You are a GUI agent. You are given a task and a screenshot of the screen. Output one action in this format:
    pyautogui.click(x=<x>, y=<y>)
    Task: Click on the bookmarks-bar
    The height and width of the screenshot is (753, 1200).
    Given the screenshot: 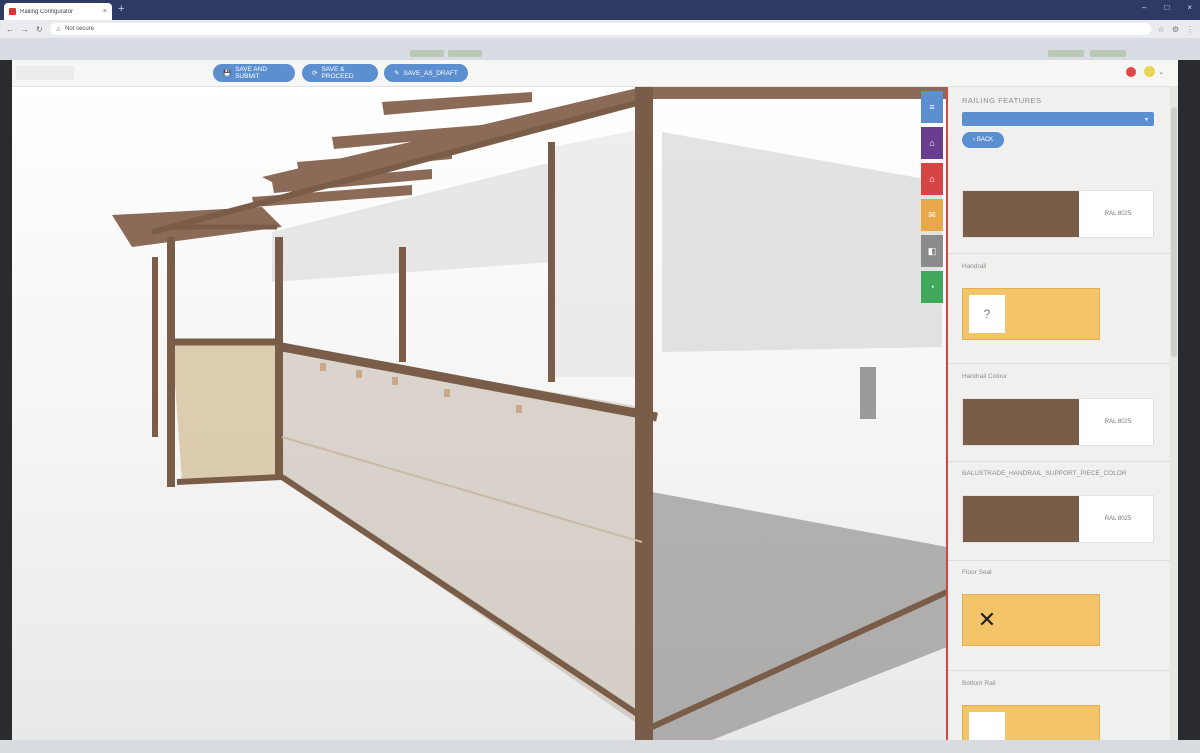 What is the action you would take?
    pyautogui.click(x=600, y=49)
    